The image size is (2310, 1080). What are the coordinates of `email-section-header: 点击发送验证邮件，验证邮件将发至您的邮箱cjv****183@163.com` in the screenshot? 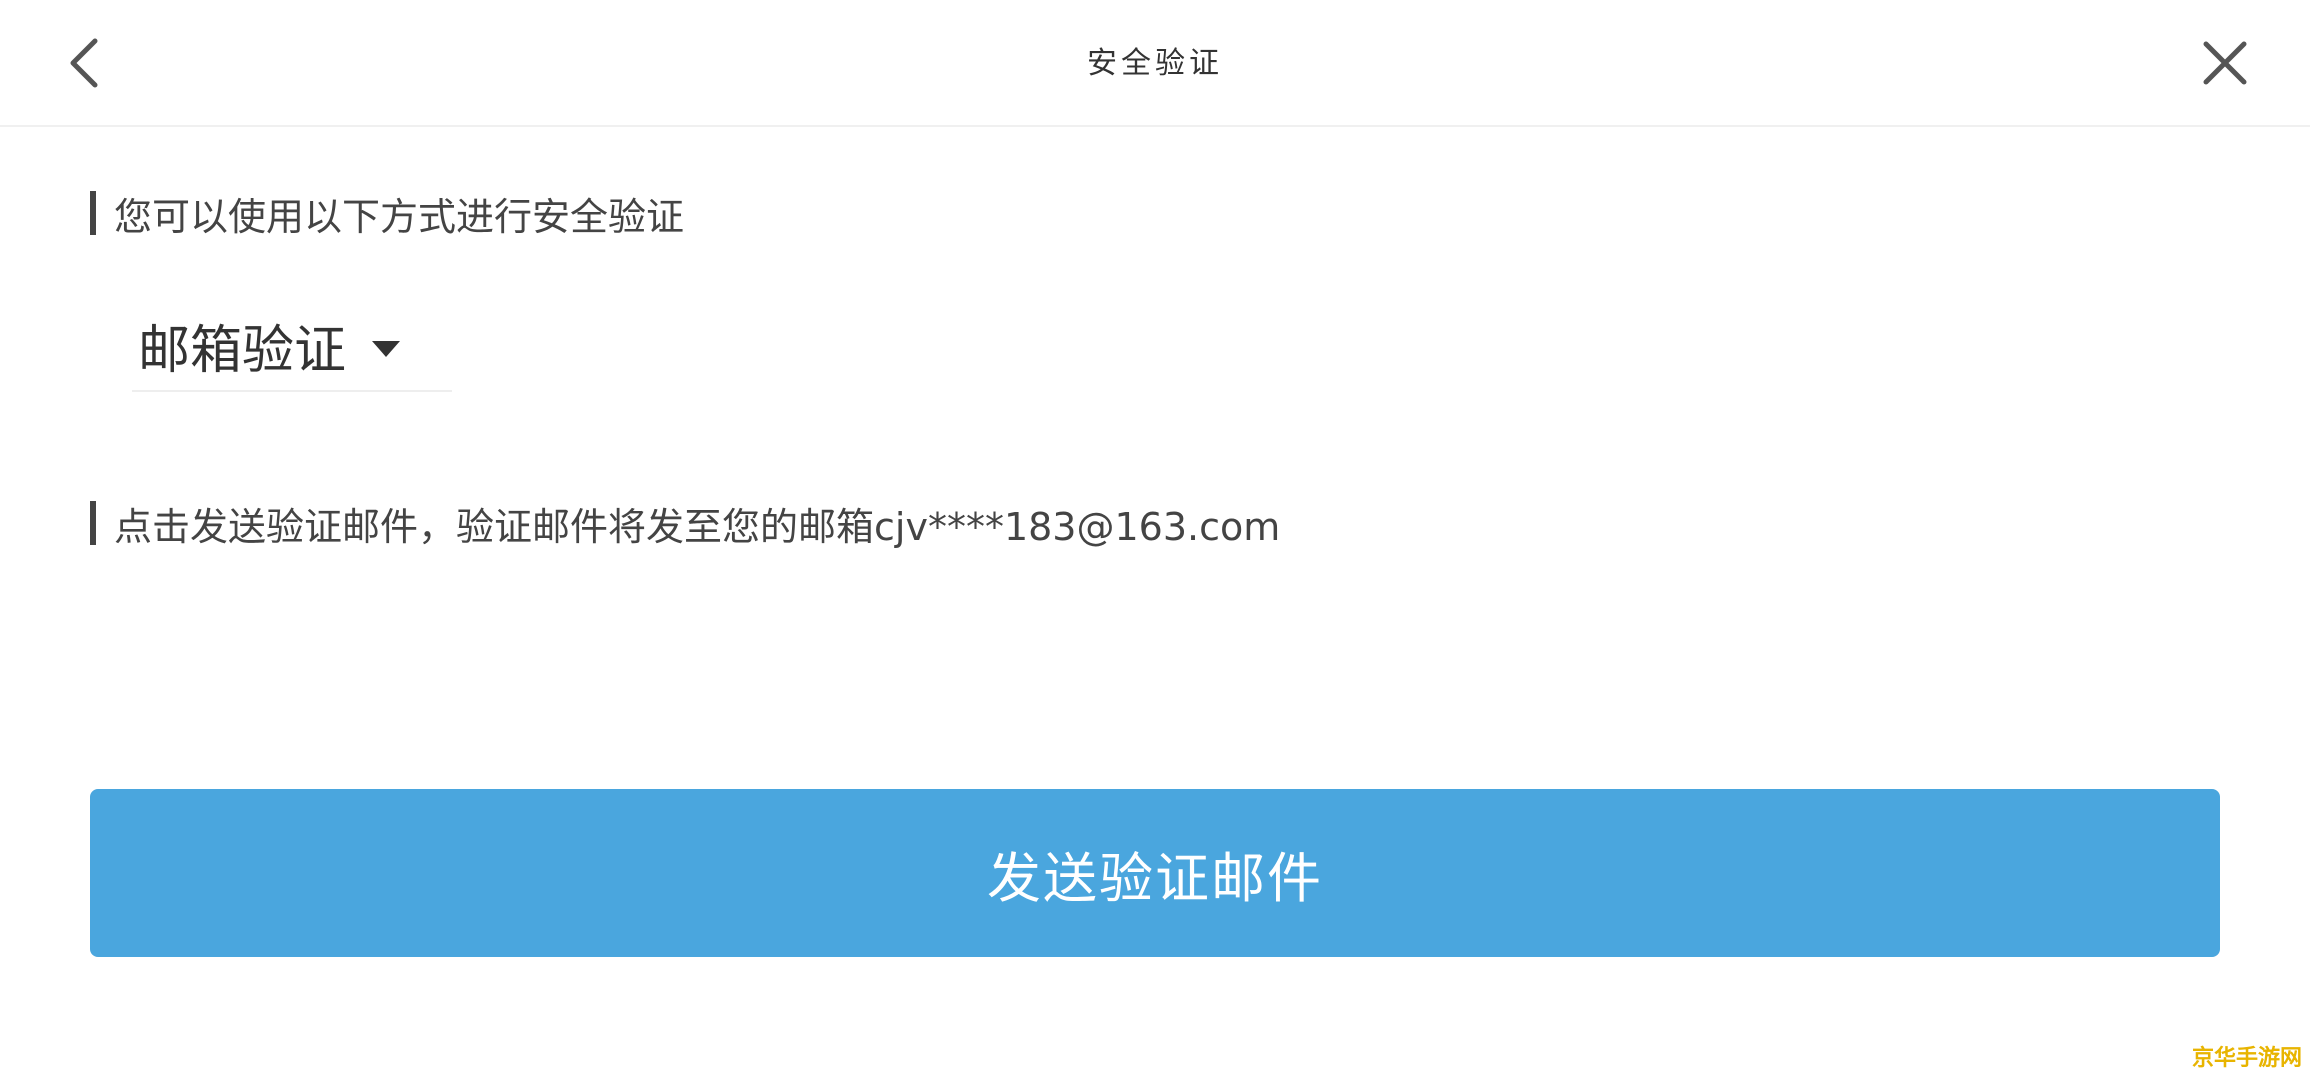 It's located at (685, 525).